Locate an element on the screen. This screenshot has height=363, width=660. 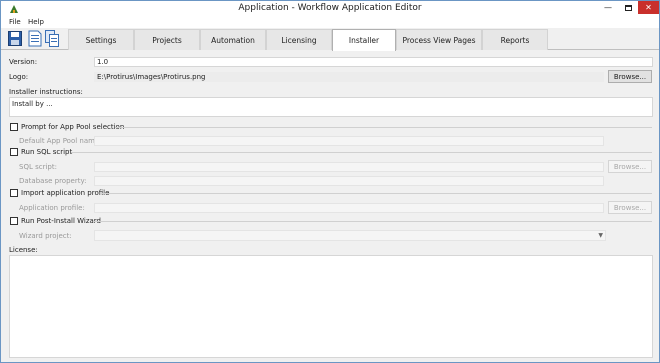
sql-script-label: SQL script: is located at coordinates (38, 167).